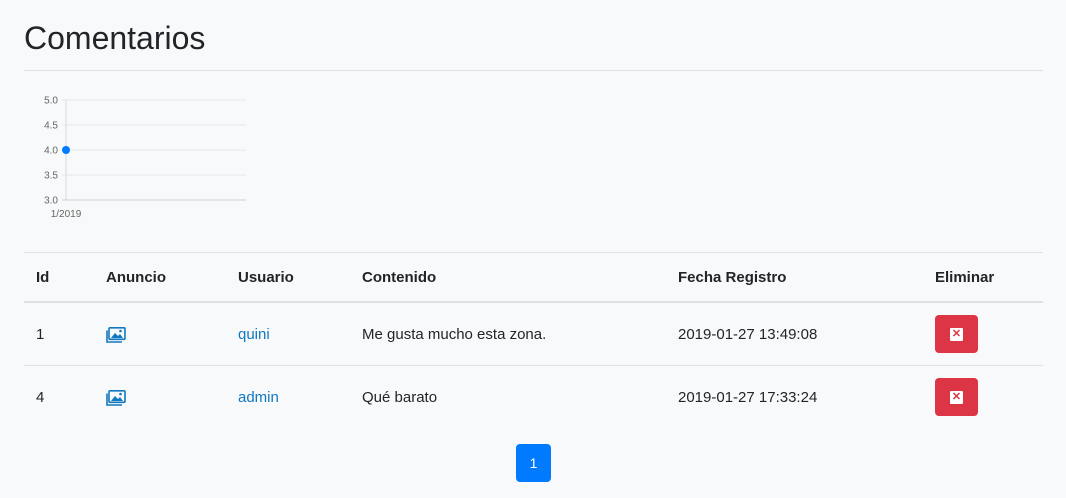  What do you see at coordinates (258, 397) in the screenshot?
I see `user-link: admin` at bounding box center [258, 397].